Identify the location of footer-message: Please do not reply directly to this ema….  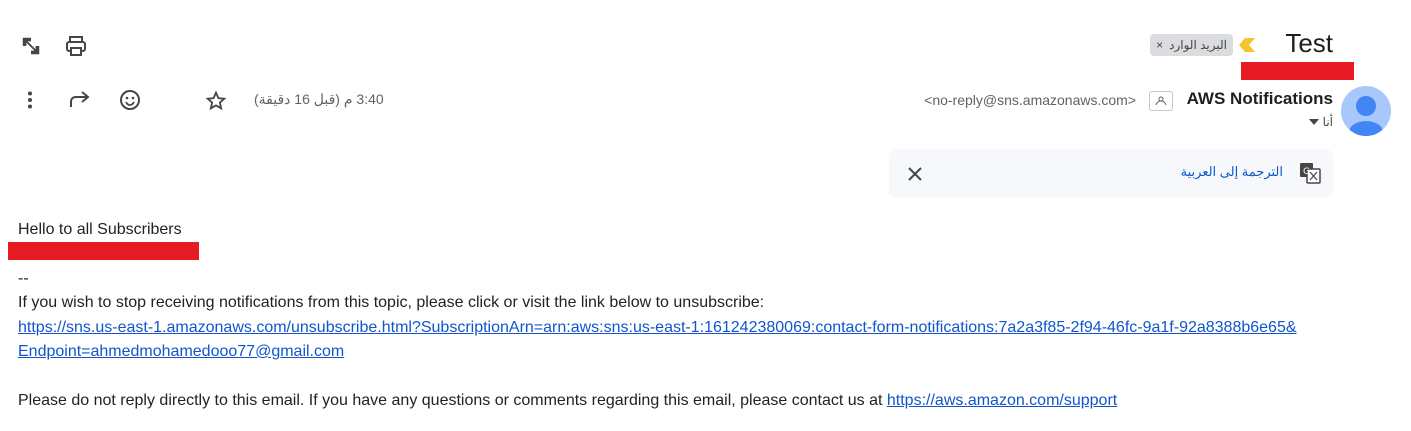
(452, 400).